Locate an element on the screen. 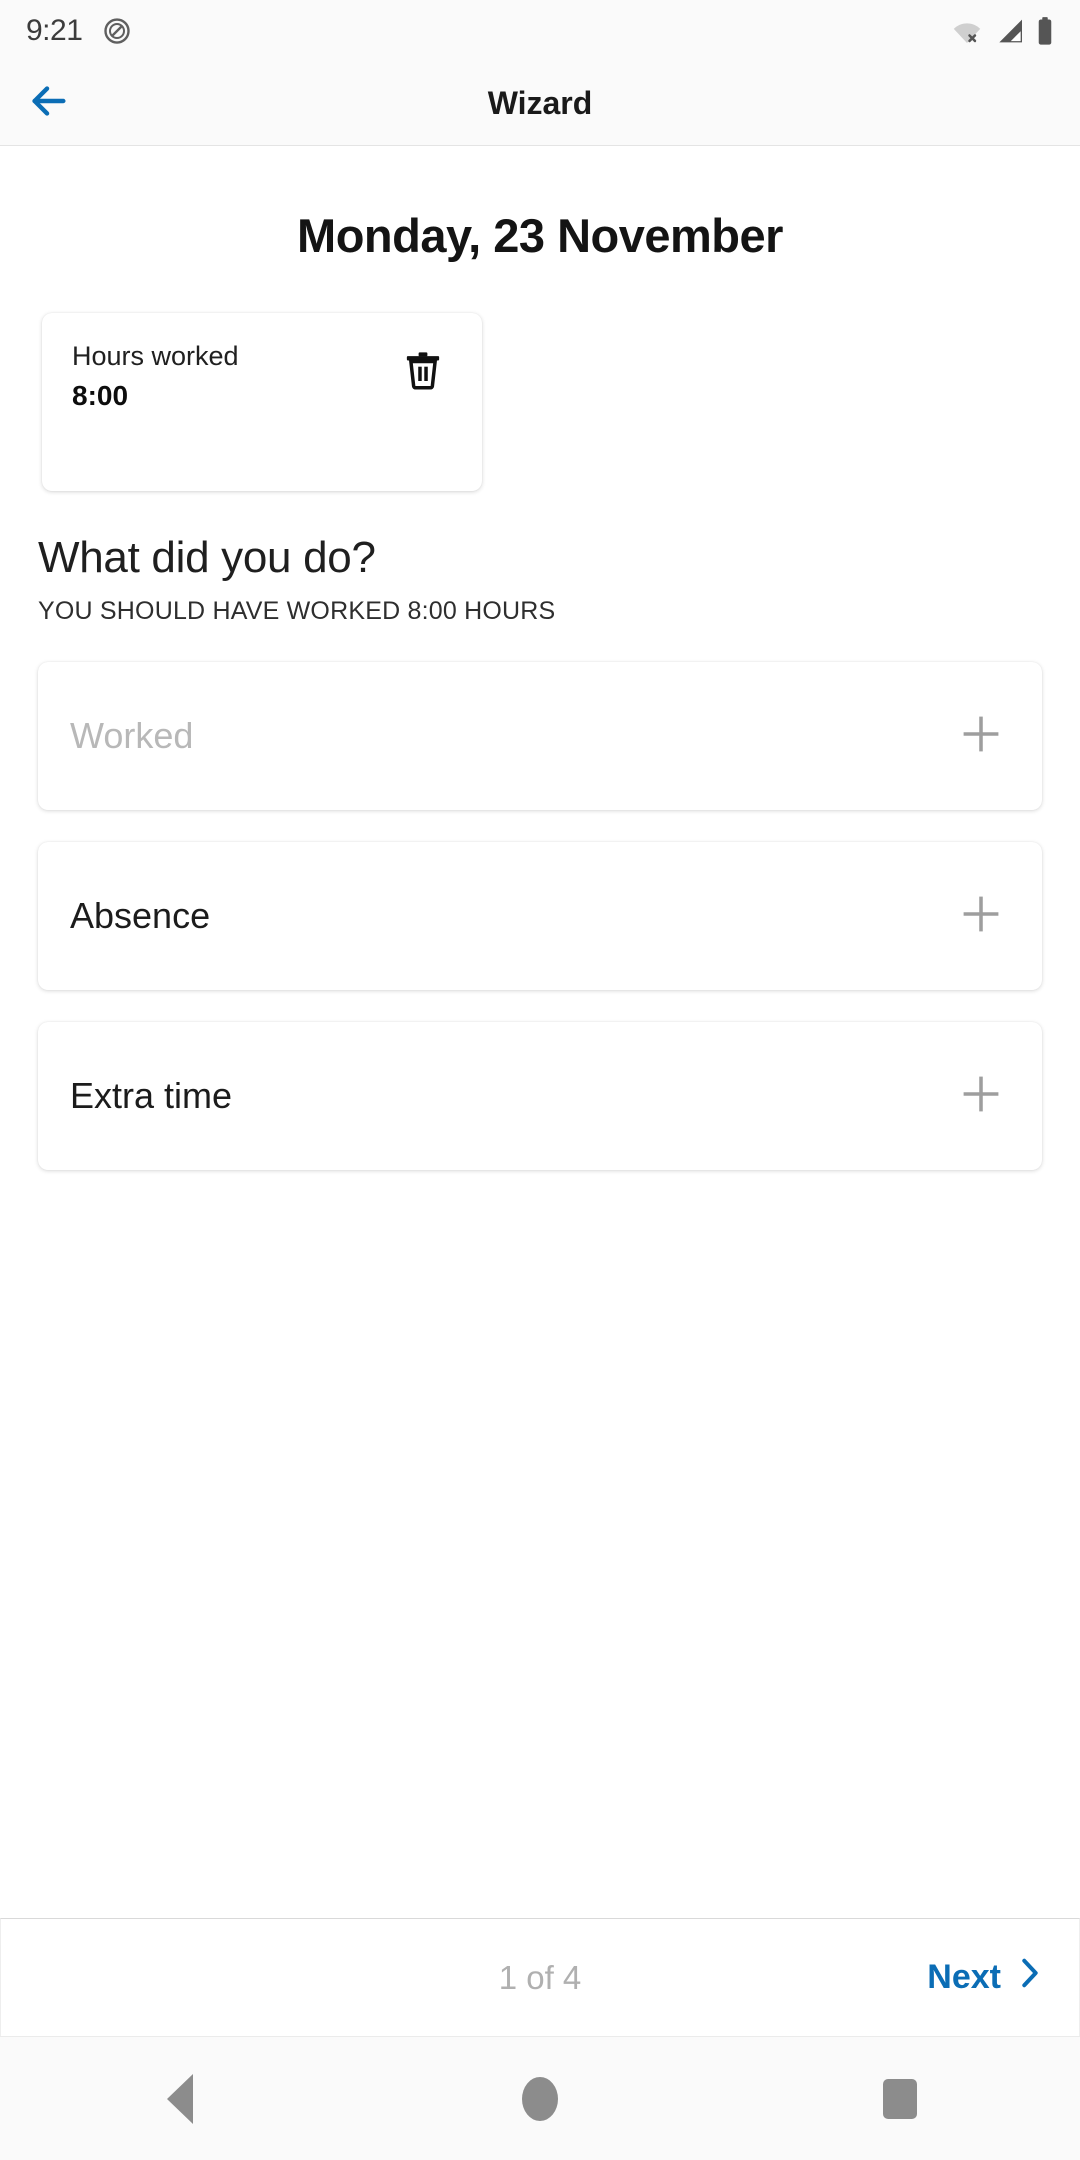 This screenshot has height=2160, width=1080. page-indicator: 1 of 4 is located at coordinates (540, 1977).